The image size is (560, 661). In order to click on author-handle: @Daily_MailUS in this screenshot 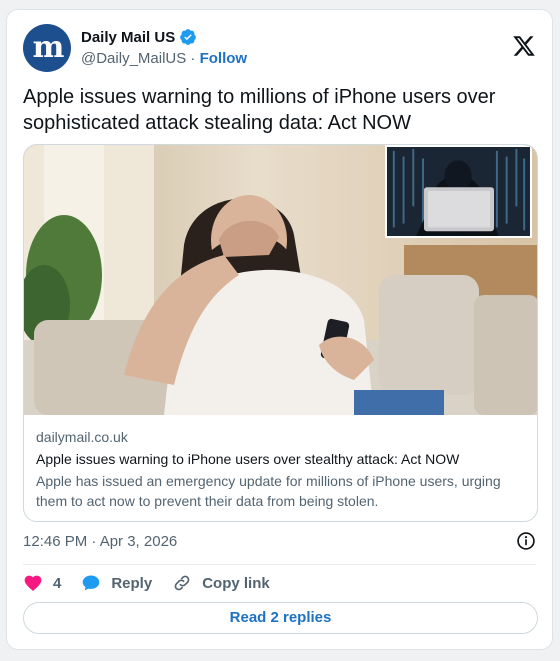, I will do `click(133, 58)`.